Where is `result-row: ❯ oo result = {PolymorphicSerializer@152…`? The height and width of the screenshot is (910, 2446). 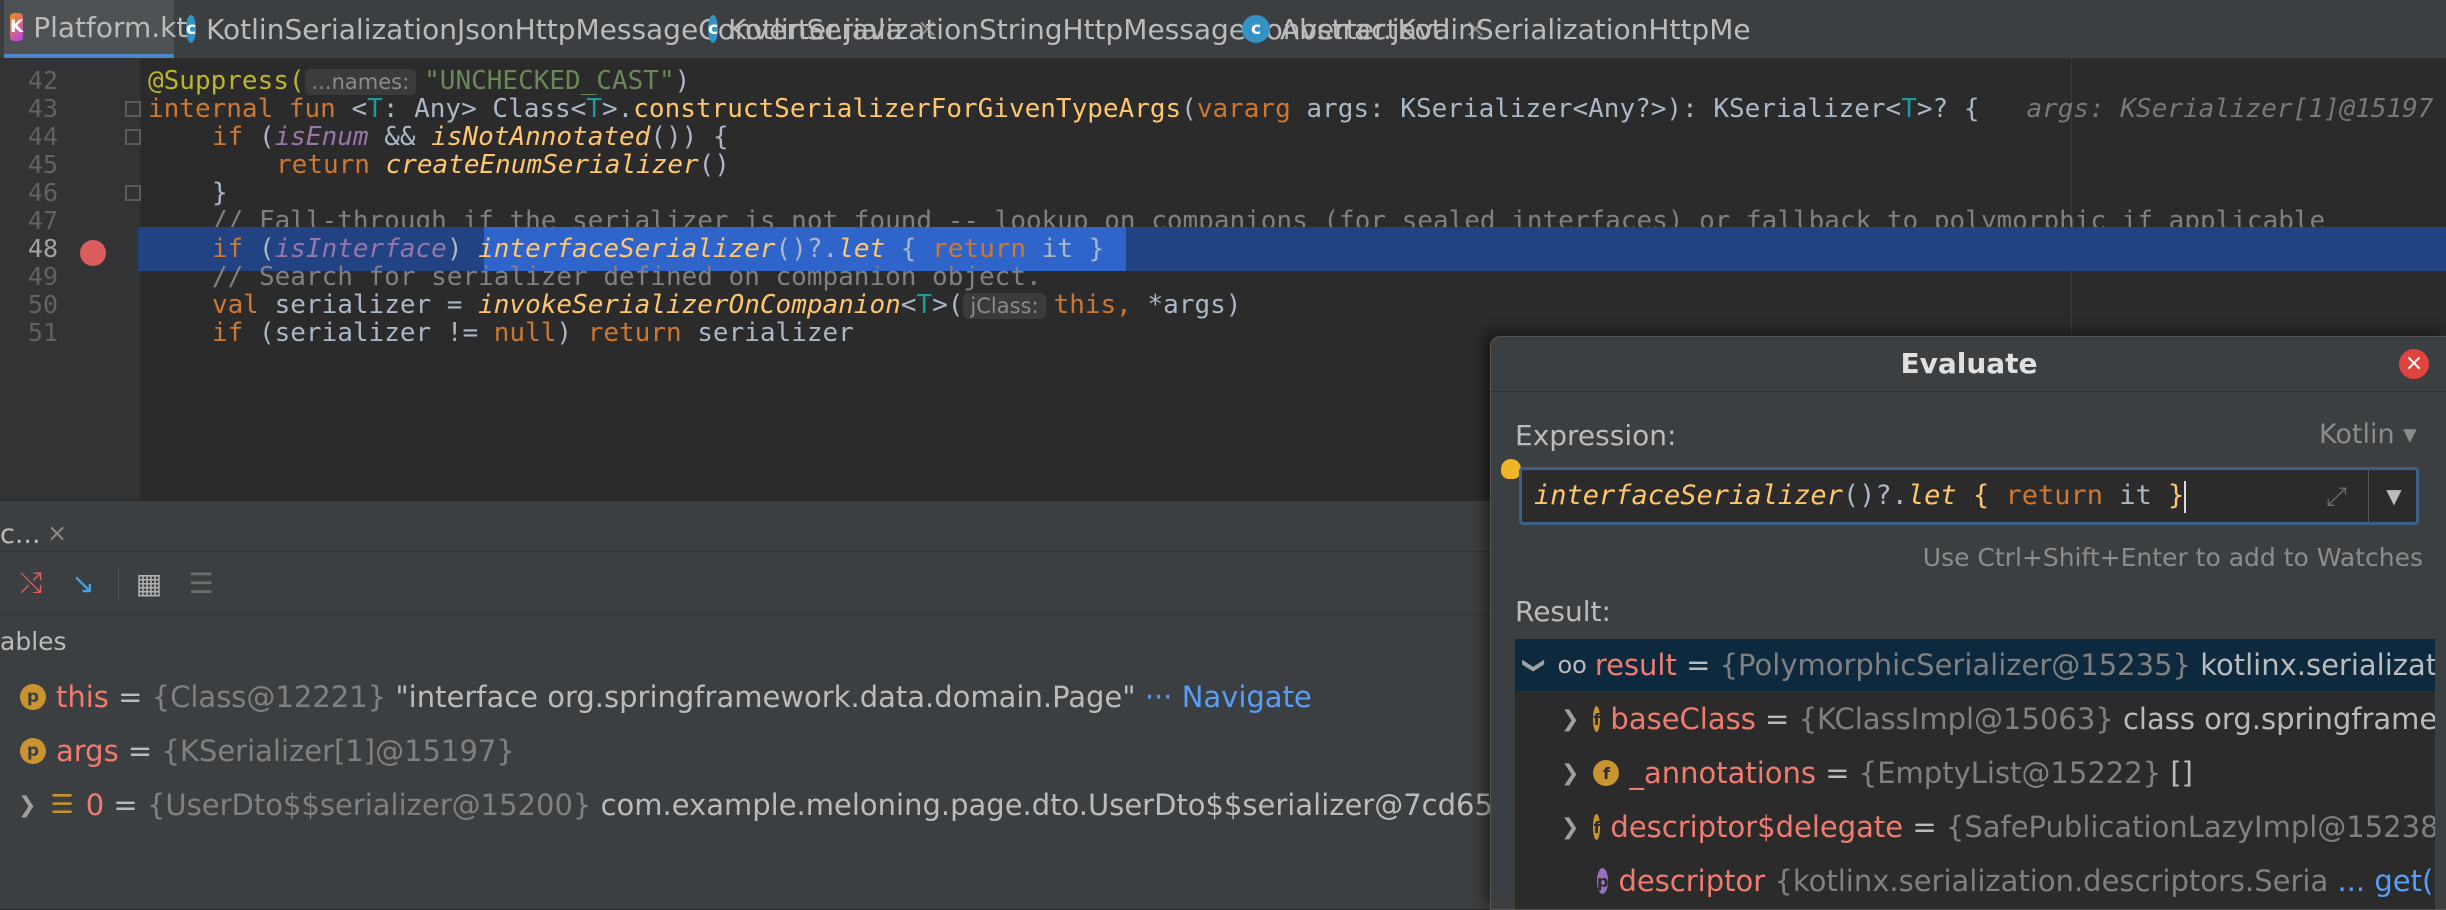 result-row: ❯ oo result = {PolymorphicSerializer@152… is located at coordinates (1975, 665).